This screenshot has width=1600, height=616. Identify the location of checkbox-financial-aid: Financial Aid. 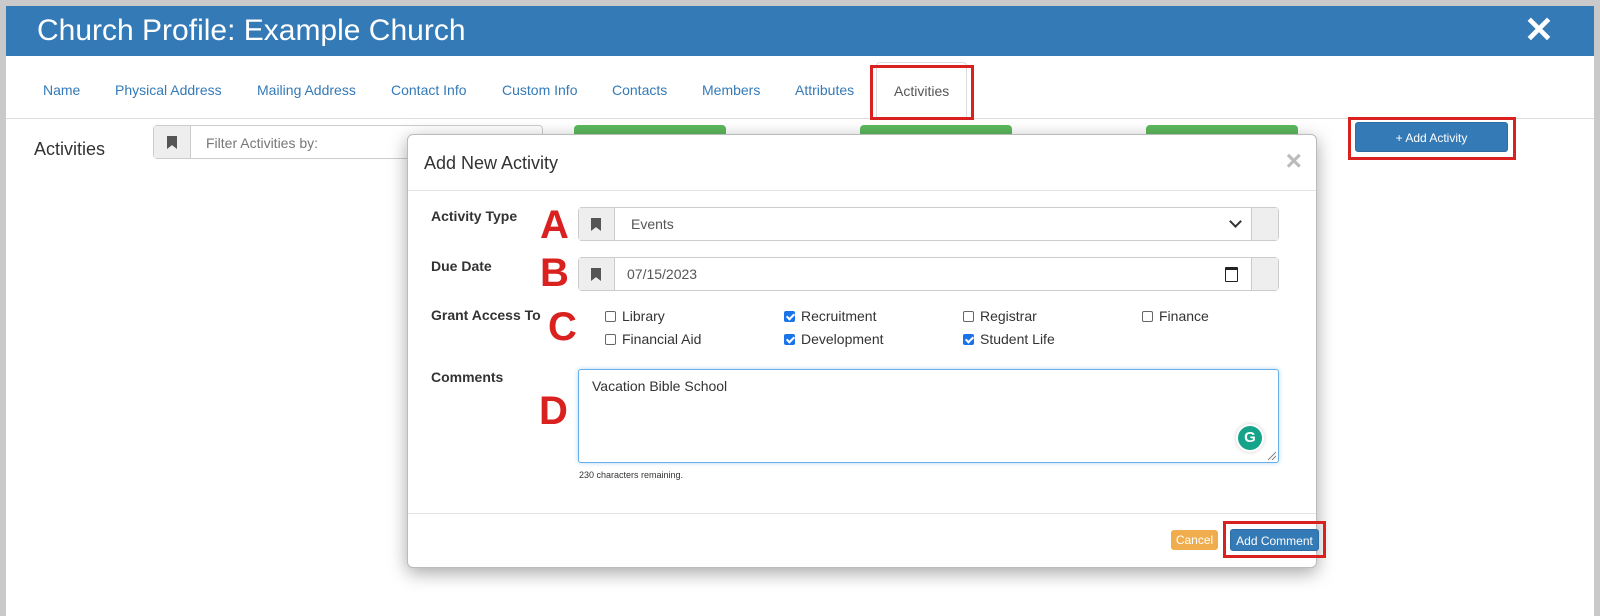
(653, 339).